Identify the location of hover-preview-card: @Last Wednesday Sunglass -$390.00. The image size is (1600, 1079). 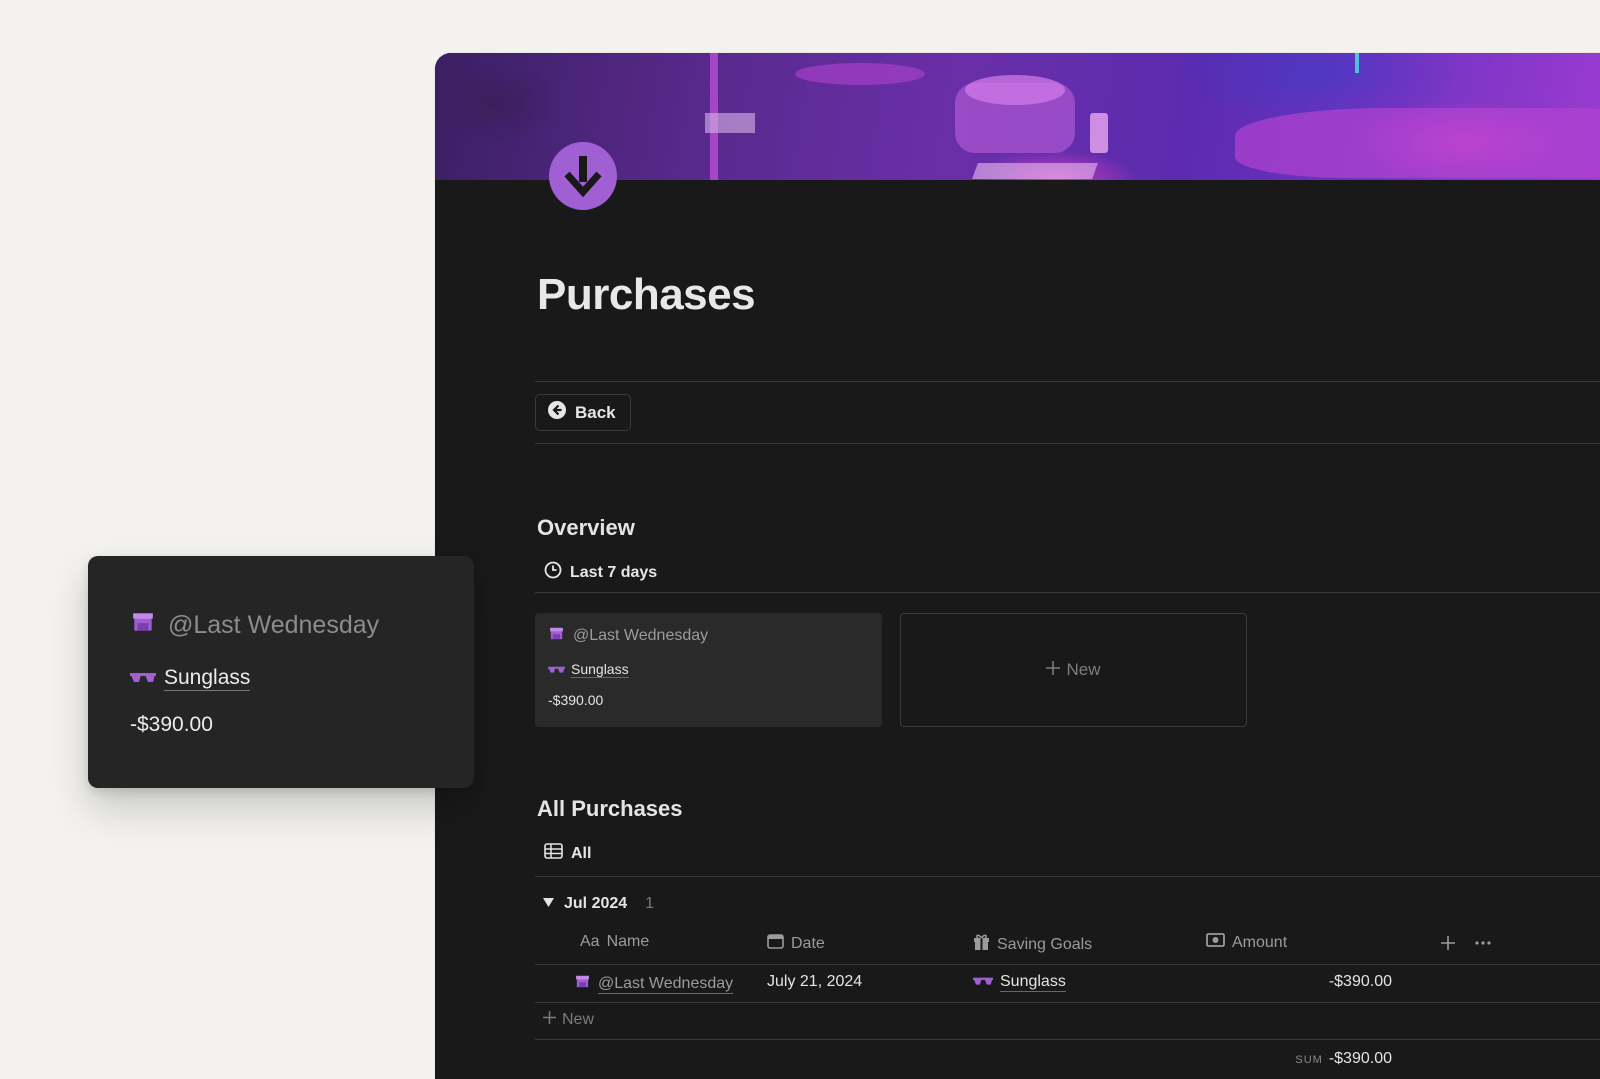
(281, 672).